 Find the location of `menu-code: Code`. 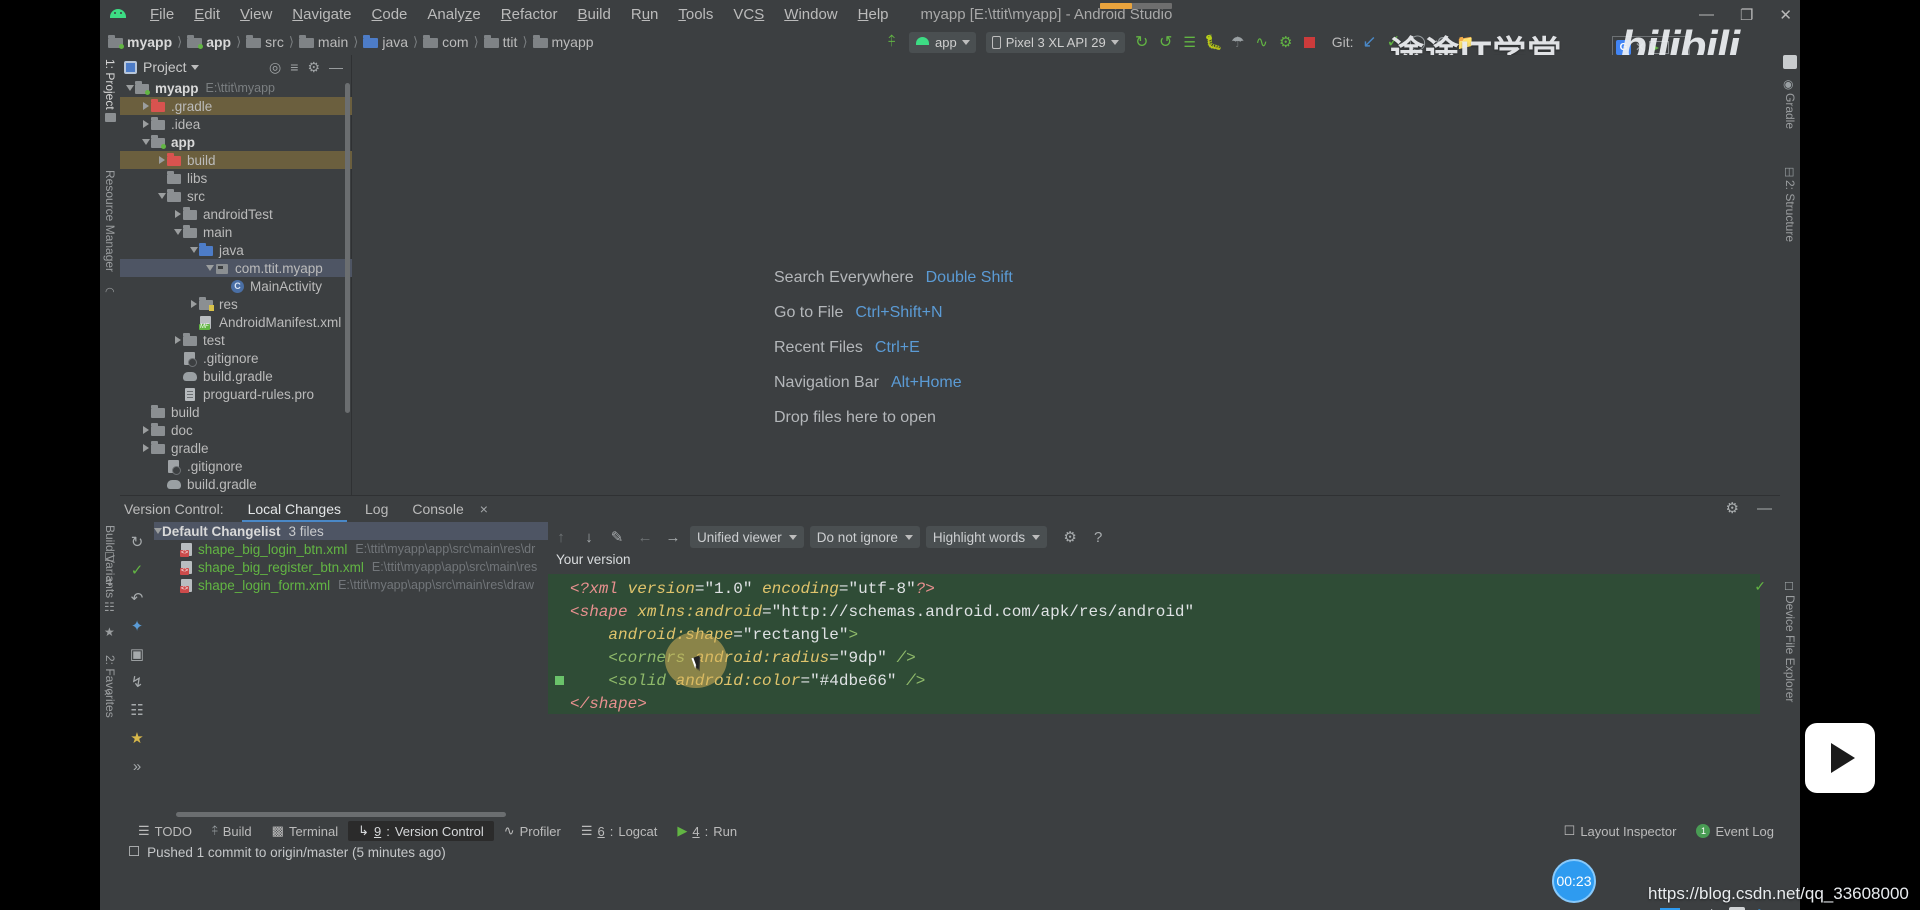

menu-code: Code is located at coordinates (390, 14).